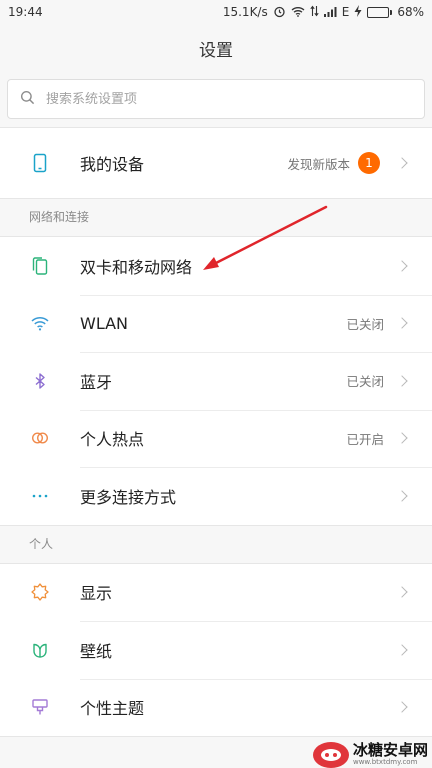 This screenshot has height=768, width=432. I want to click on section-personal-title: 个人, so click(41, 543).